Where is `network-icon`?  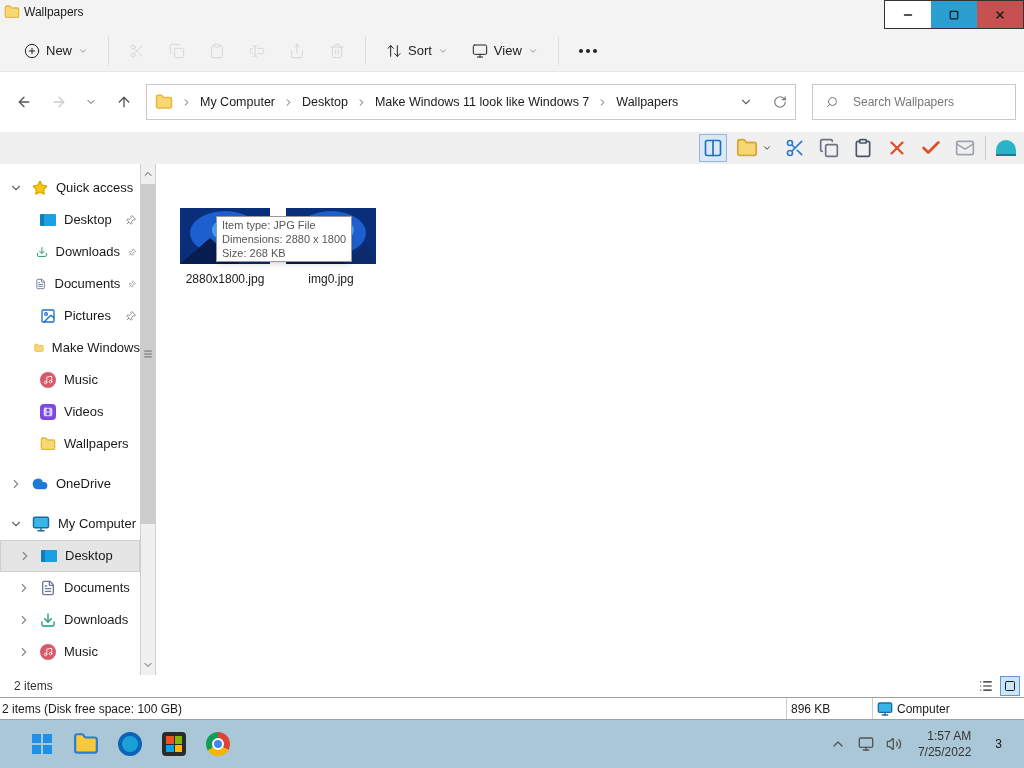
network-icon is located at coordinates (865, 744).